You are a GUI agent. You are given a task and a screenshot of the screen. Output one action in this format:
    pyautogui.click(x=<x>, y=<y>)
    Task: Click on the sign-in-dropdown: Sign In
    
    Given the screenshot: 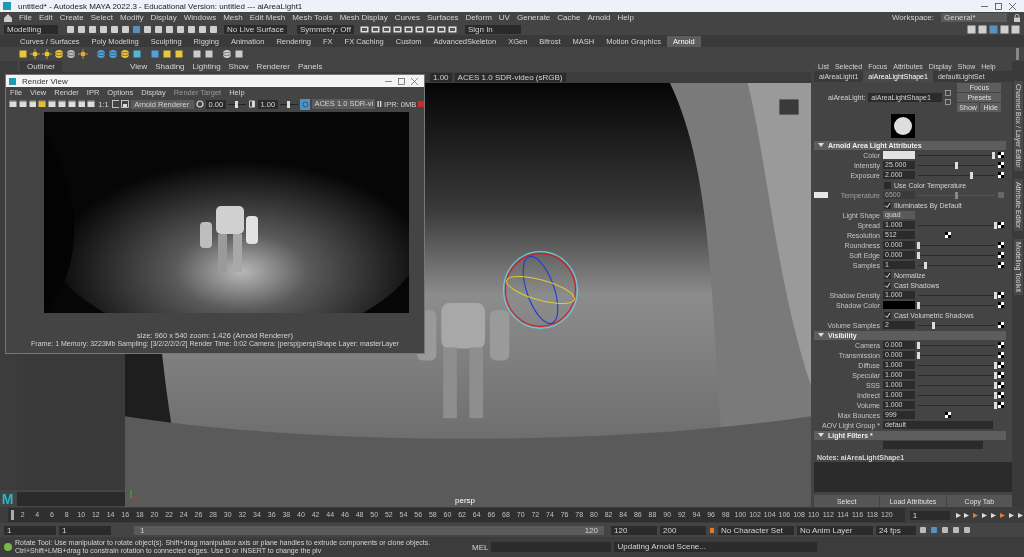 What is the action you would take?
    pyautogui.click(x=492, y=29)
    